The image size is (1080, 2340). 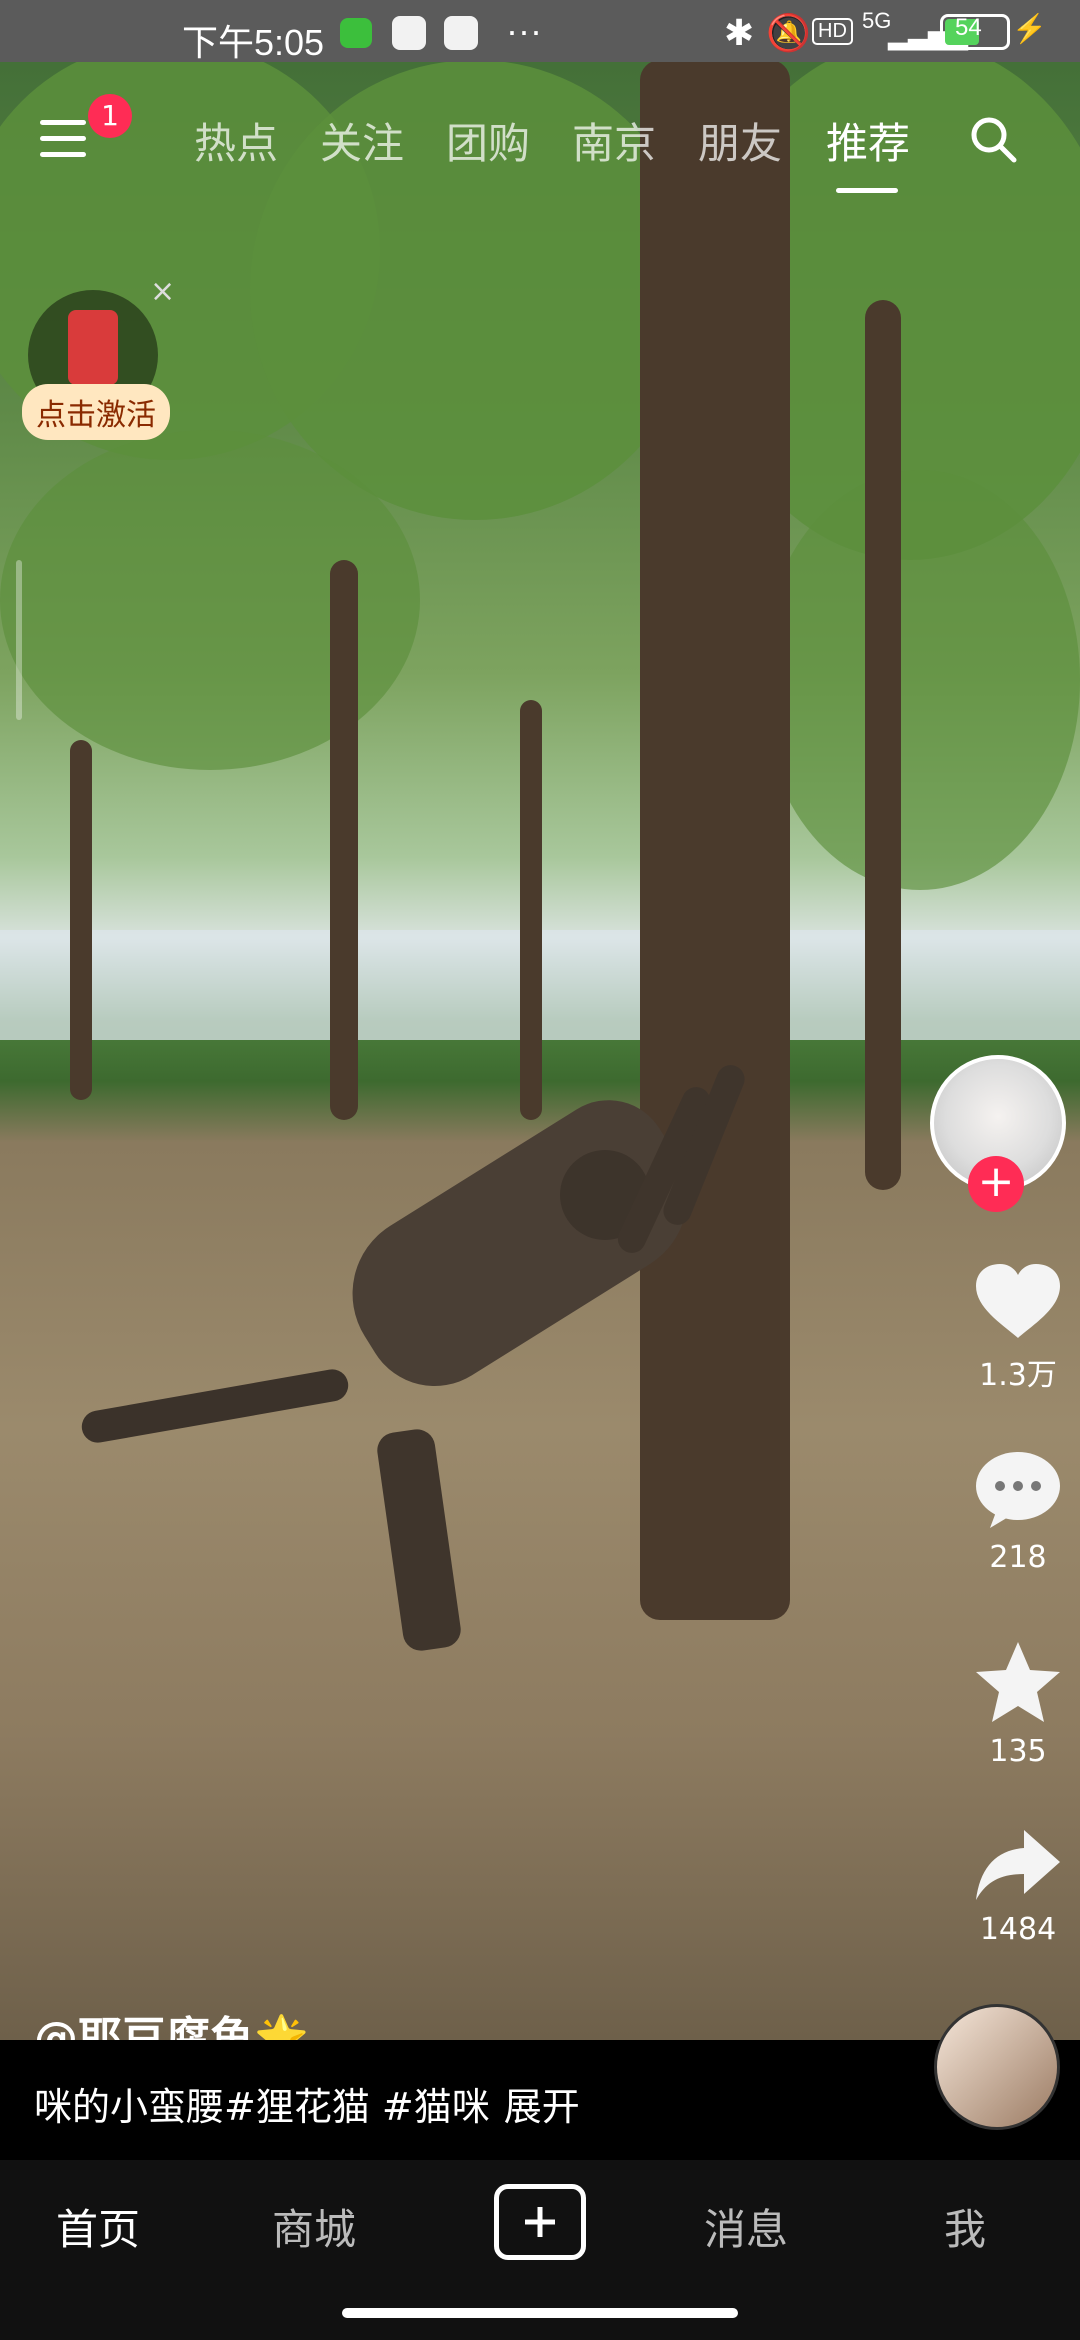 I want to click on favorite-count: 135, so click(x=1018, y=1751).